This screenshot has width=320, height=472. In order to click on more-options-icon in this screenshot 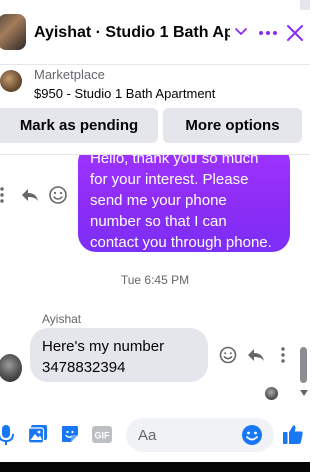, I will do `click(268, 33)`.